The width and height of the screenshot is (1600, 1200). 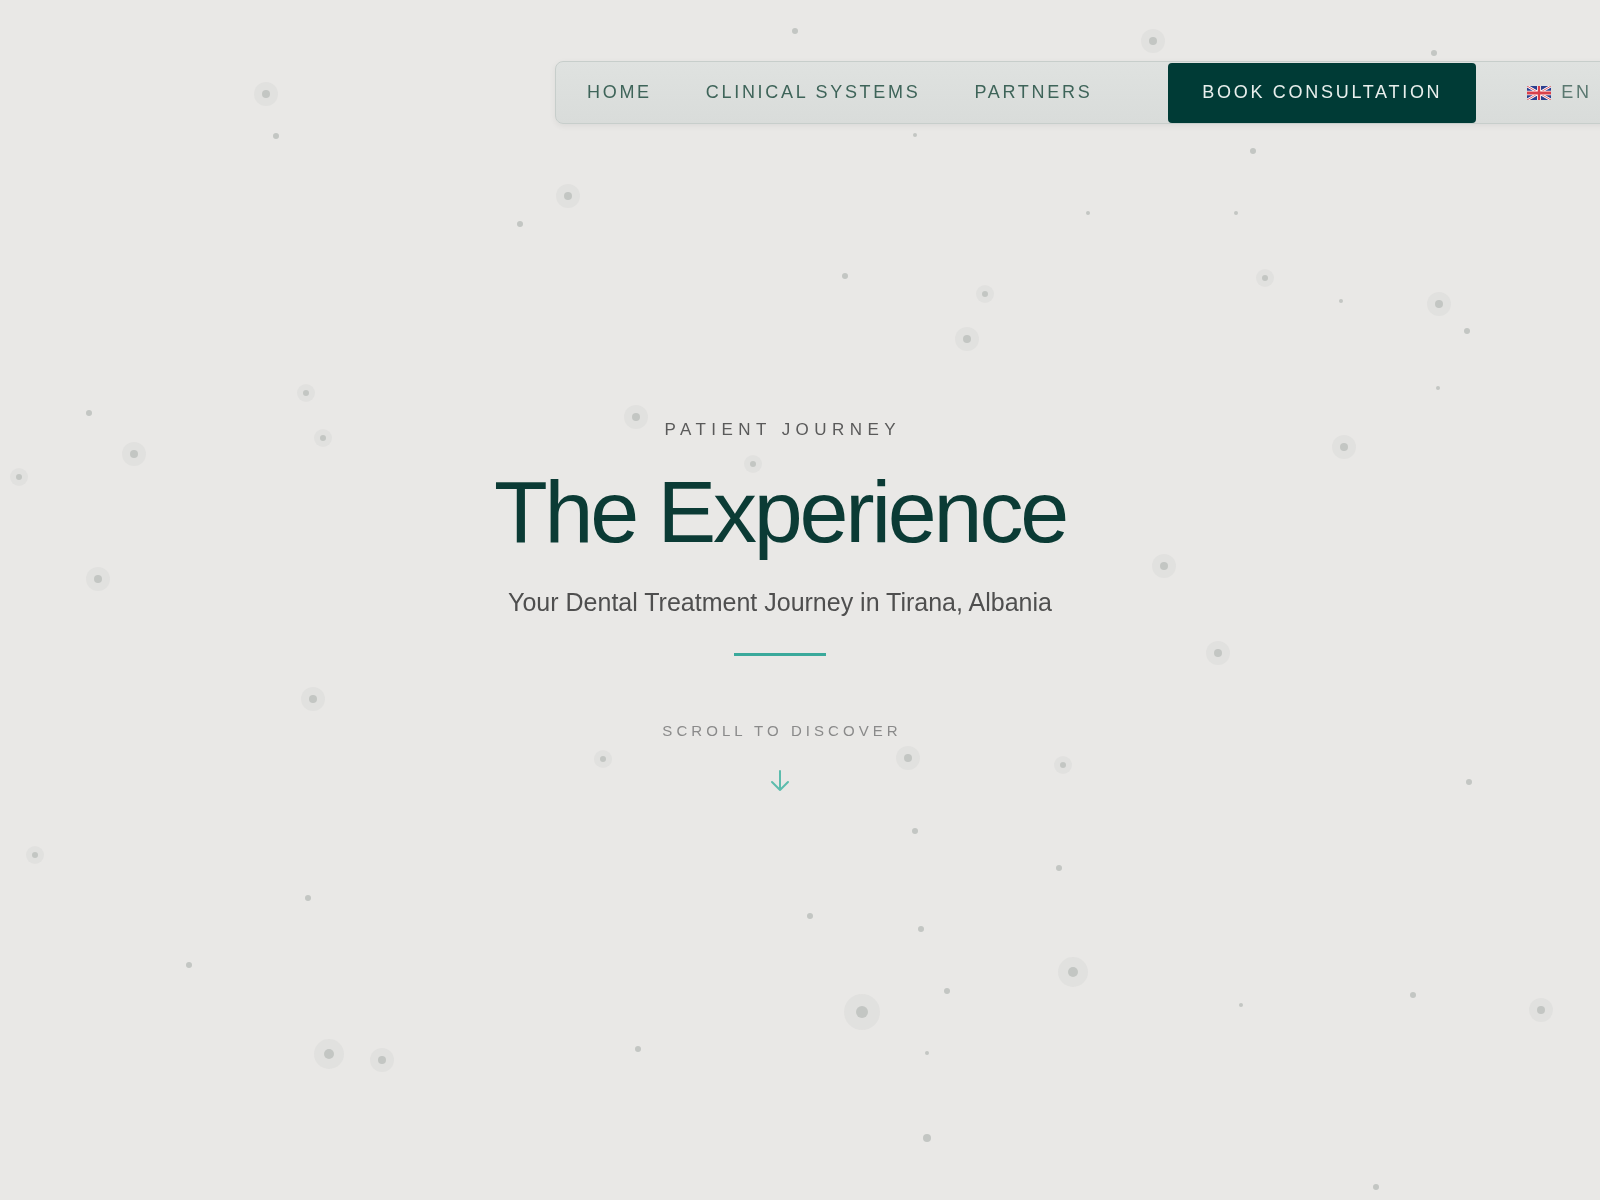 What do you see at coordinates (780, 512) in the screenshot?
I see `hero-title: The Experience` at bounding box center [780, 512].